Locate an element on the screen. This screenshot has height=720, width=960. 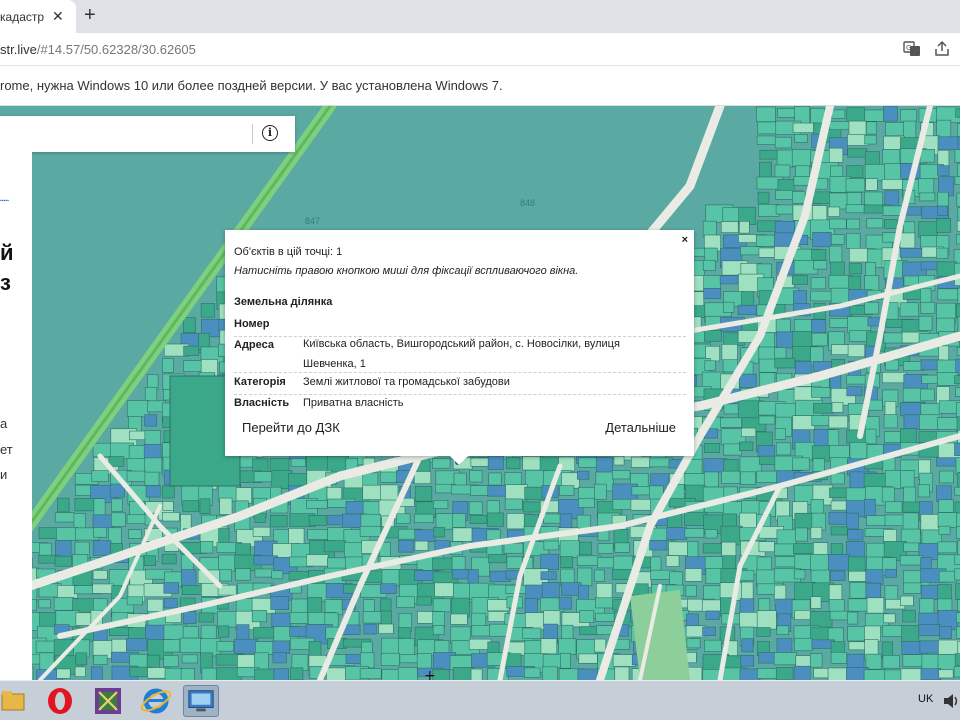
tab-close-icon: ✕ is located at coordinates (58, 16).